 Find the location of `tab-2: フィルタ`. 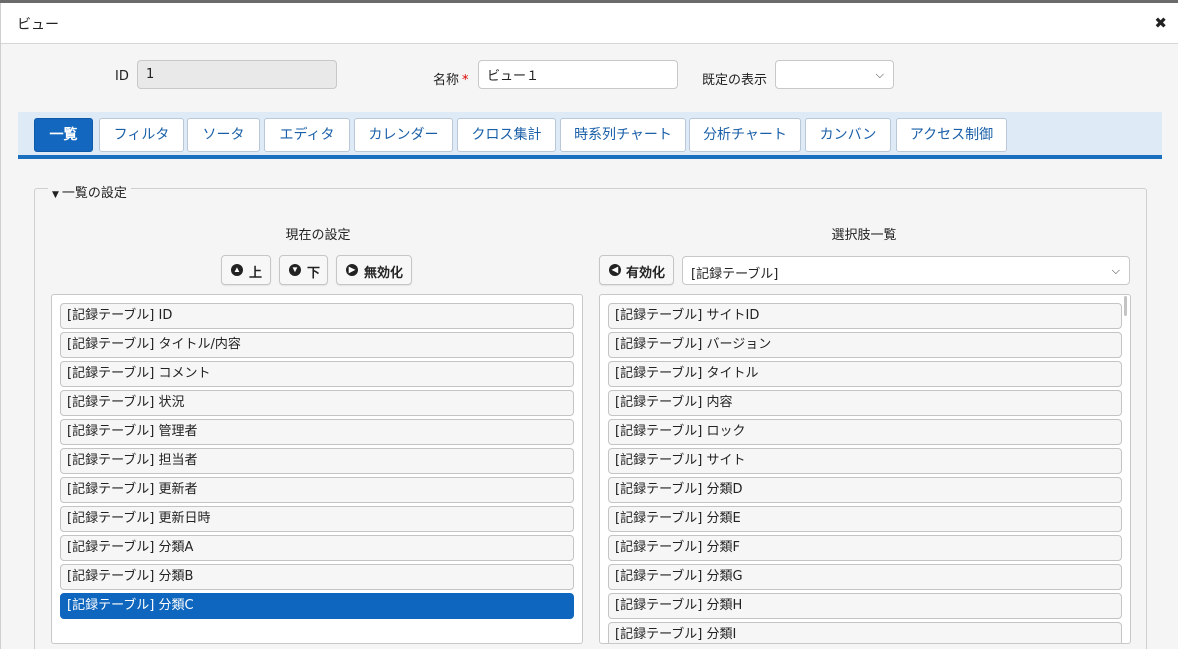

tab-2: フィルタ is located at coordinates (141, 135).